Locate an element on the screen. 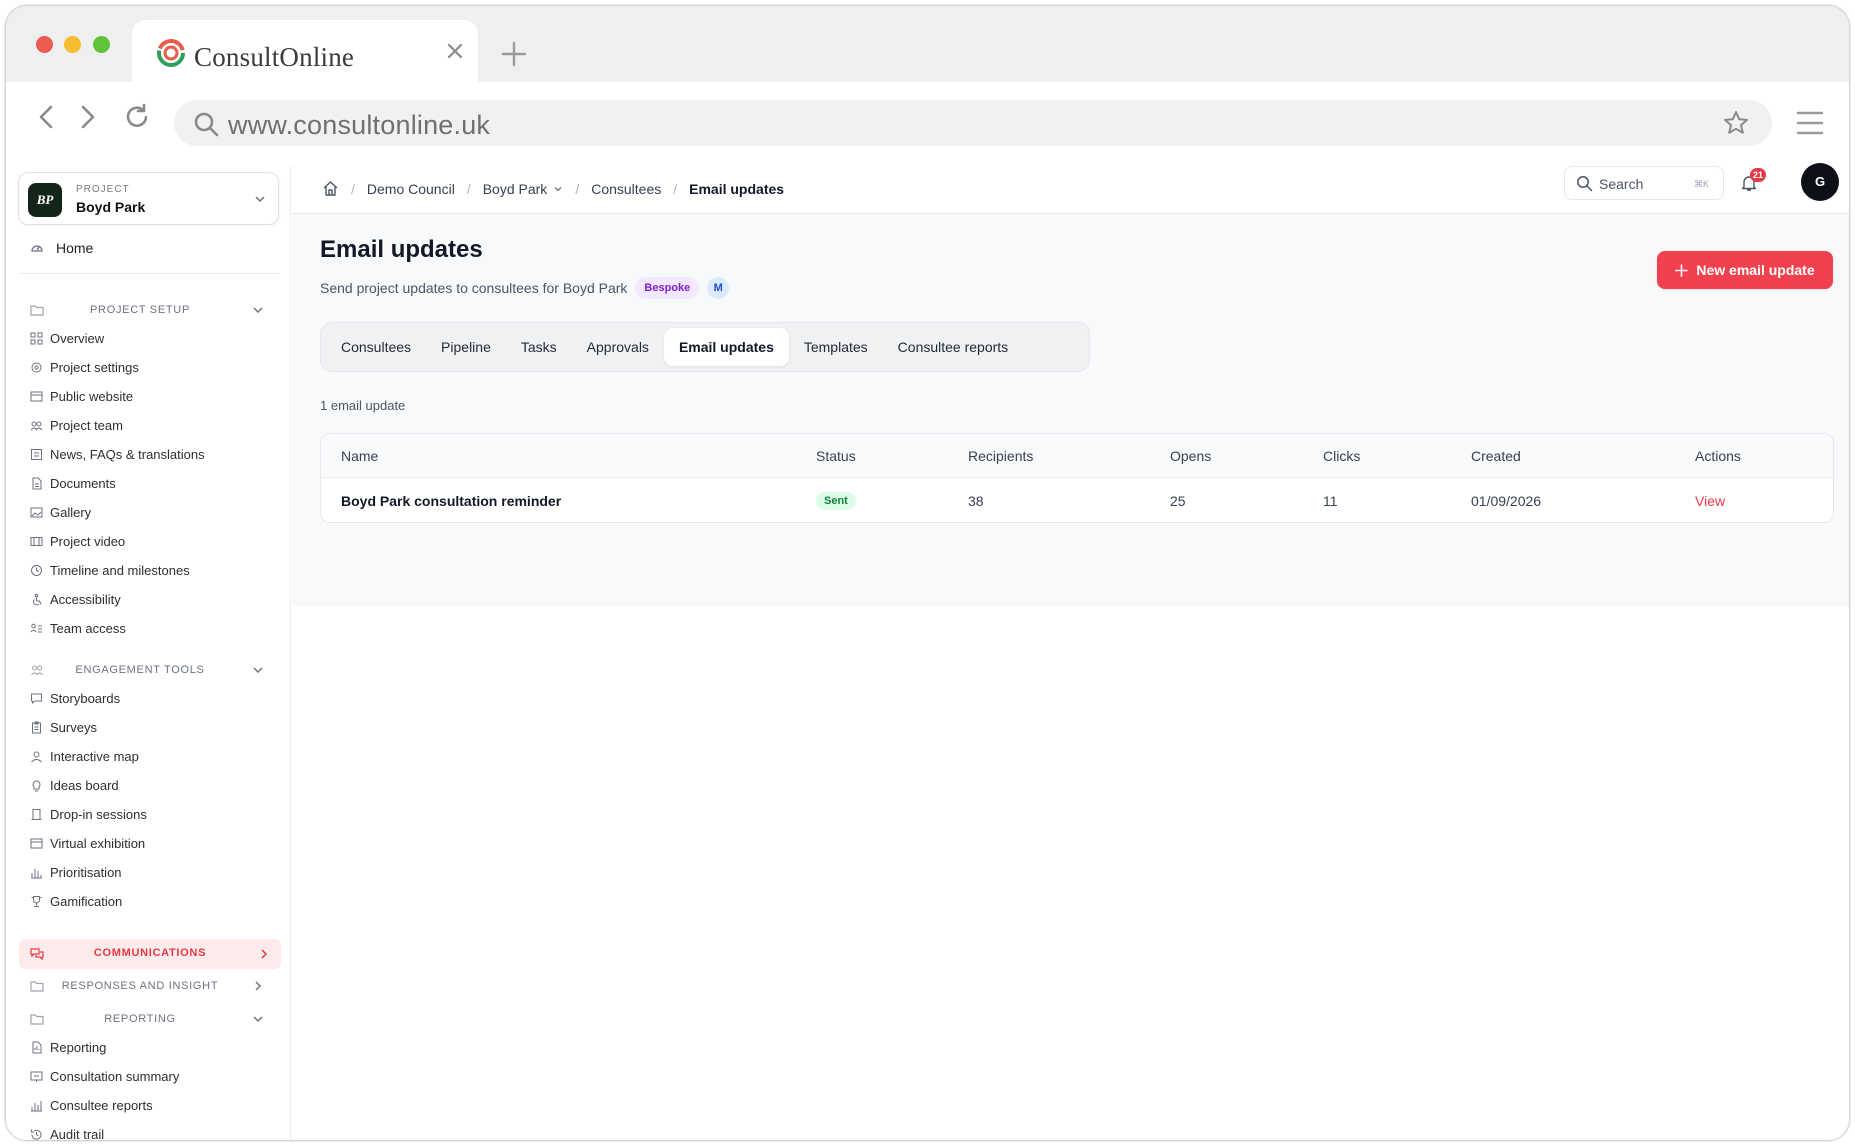 The width and height of the screenshot is (1855, 1146). cell-name: Boyd Park consultation reminder is located at coordinates (451, 501).